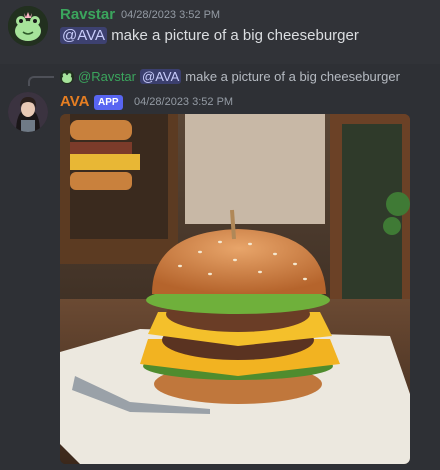 The height and width of the screenshot is (470, 440). I want to click on reply-connector, so click(41, 81).